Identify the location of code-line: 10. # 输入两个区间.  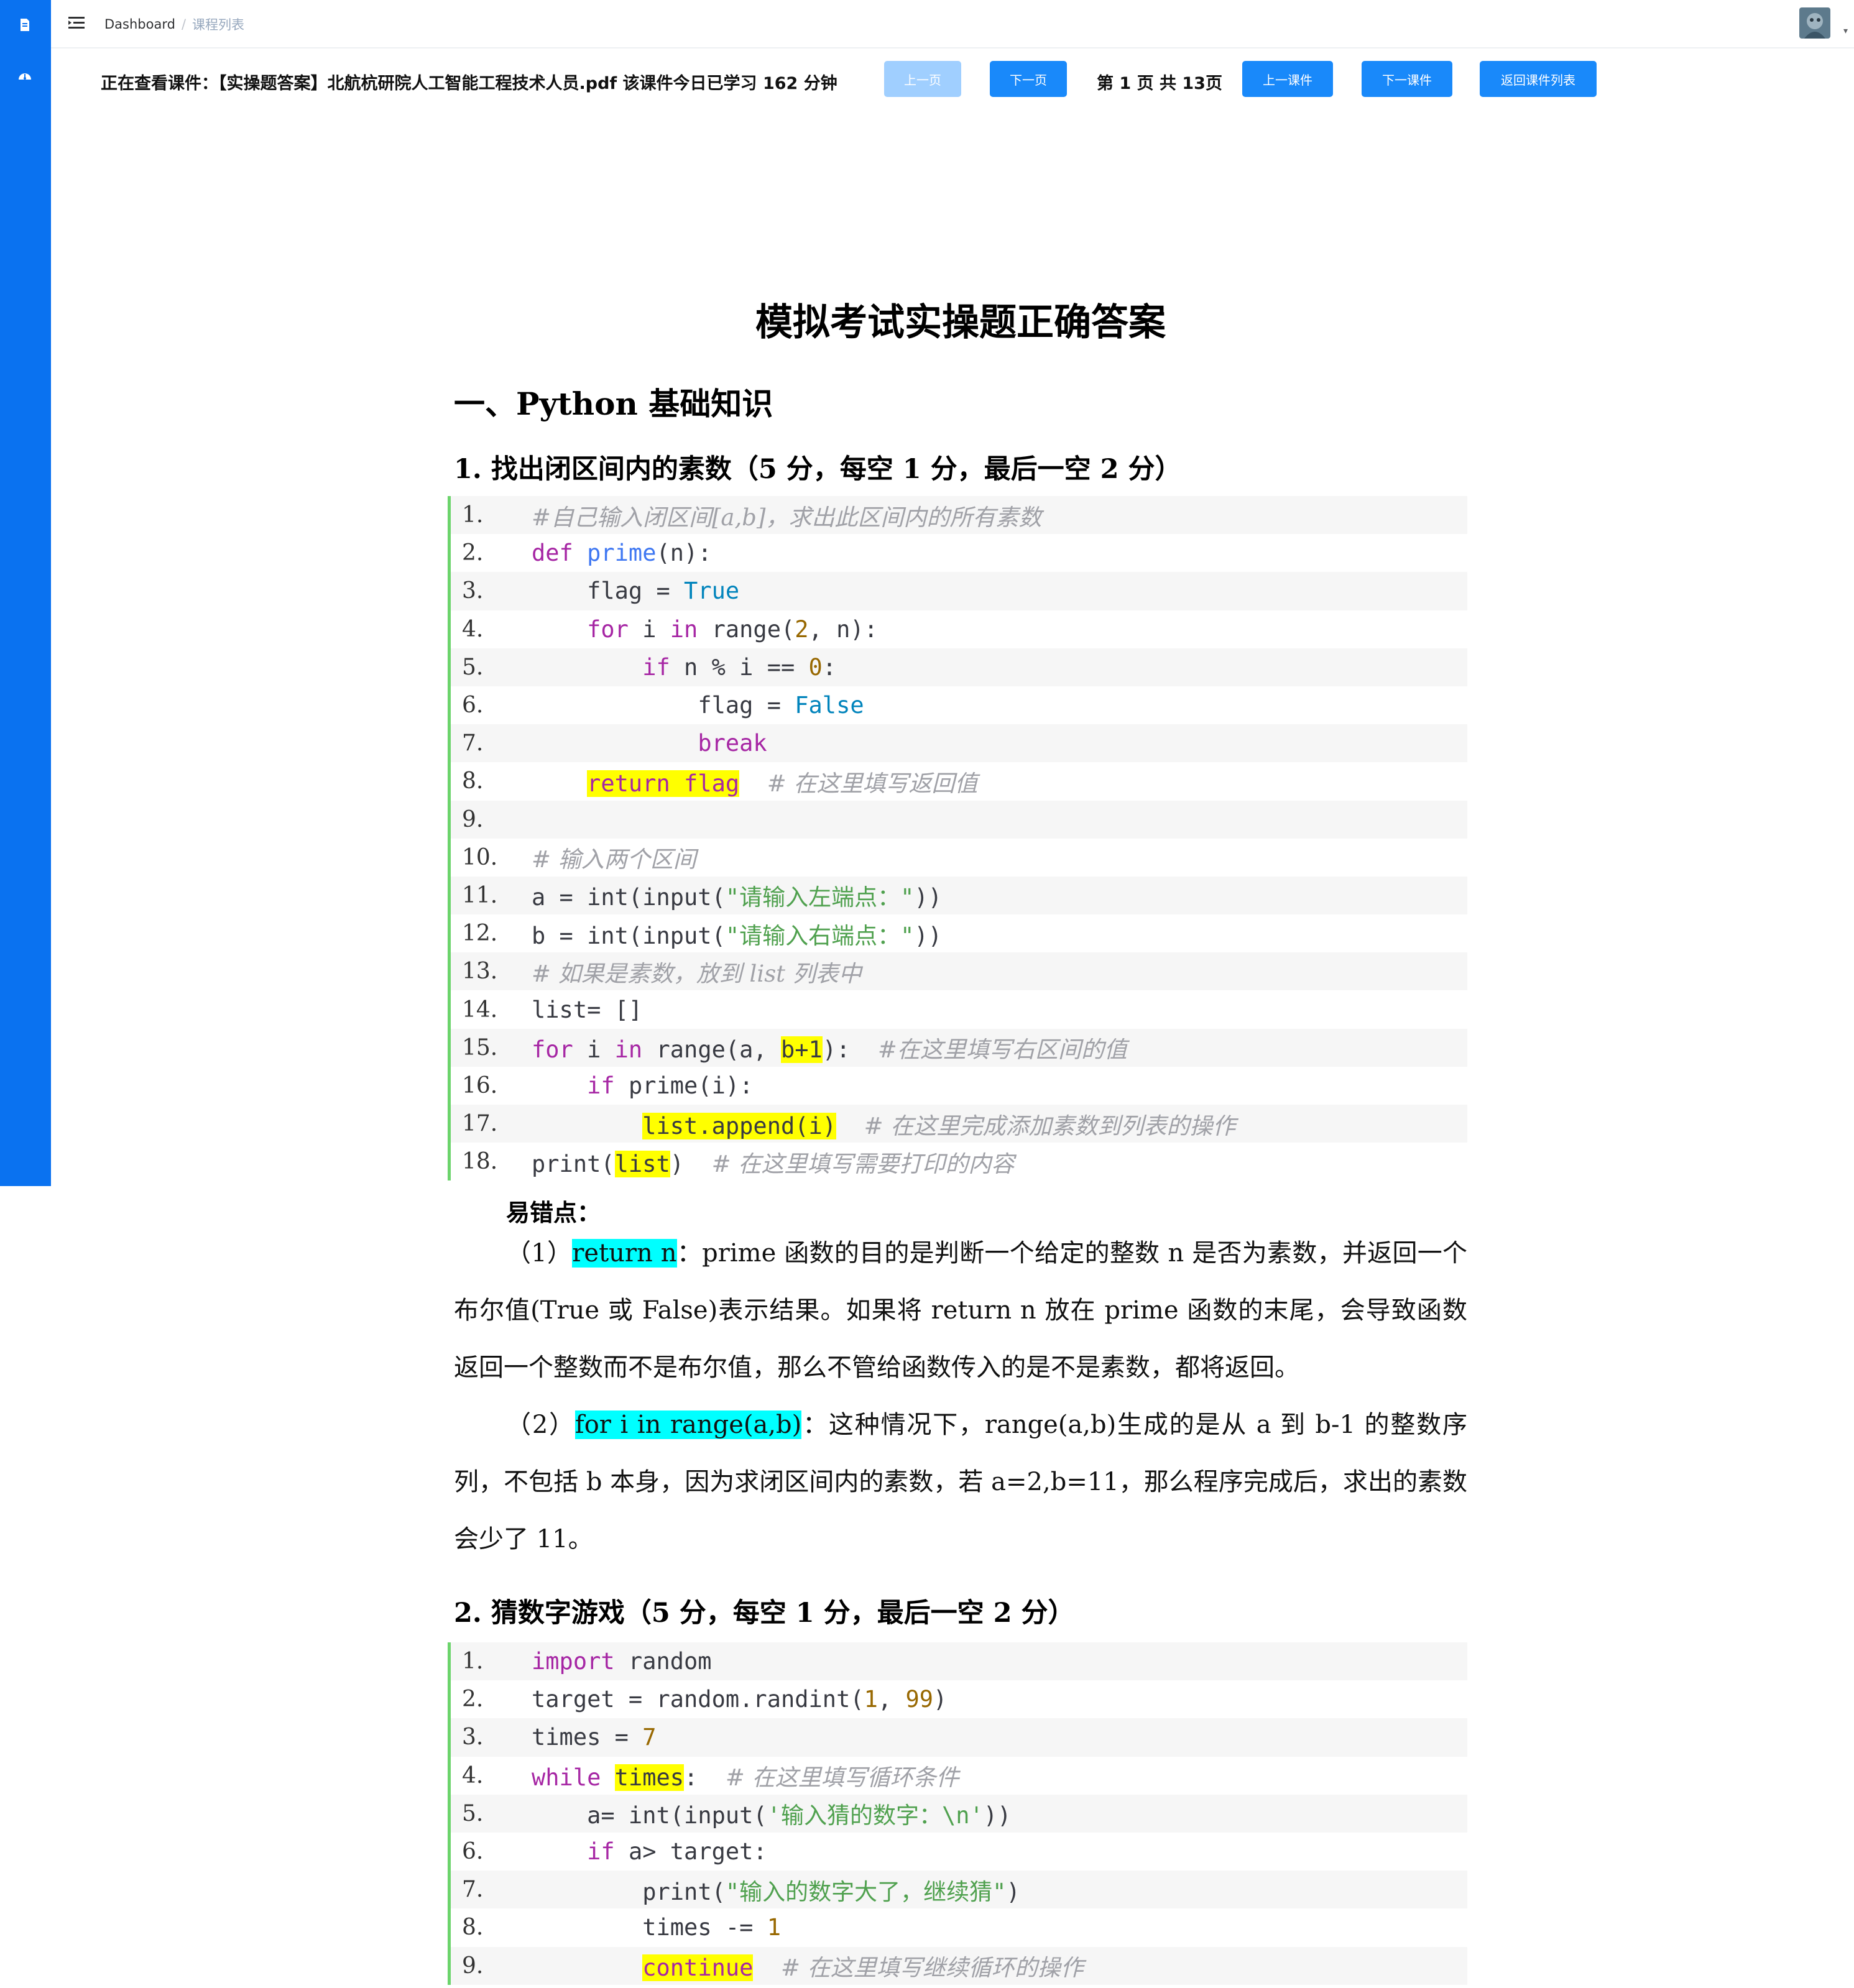
(959, 858).